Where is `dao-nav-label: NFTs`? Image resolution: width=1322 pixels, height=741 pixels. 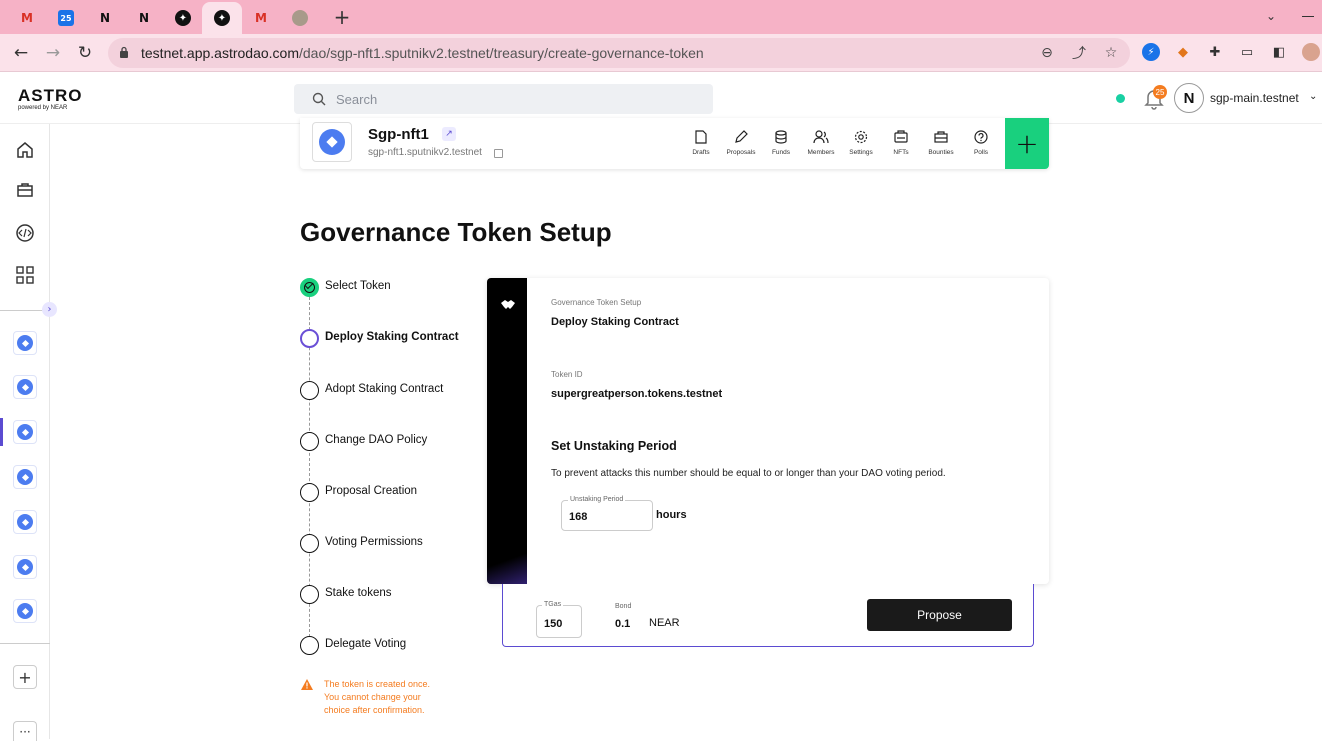
dao-nav-label: NFTs is located at coordinates (901, 152).